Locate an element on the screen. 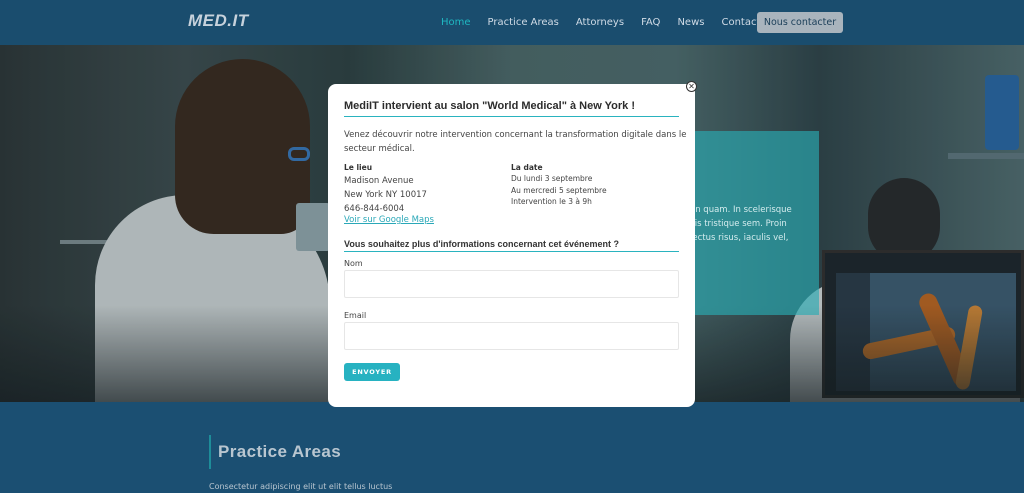  submit-button: ENVOYER is located at coordinates (372, 372).